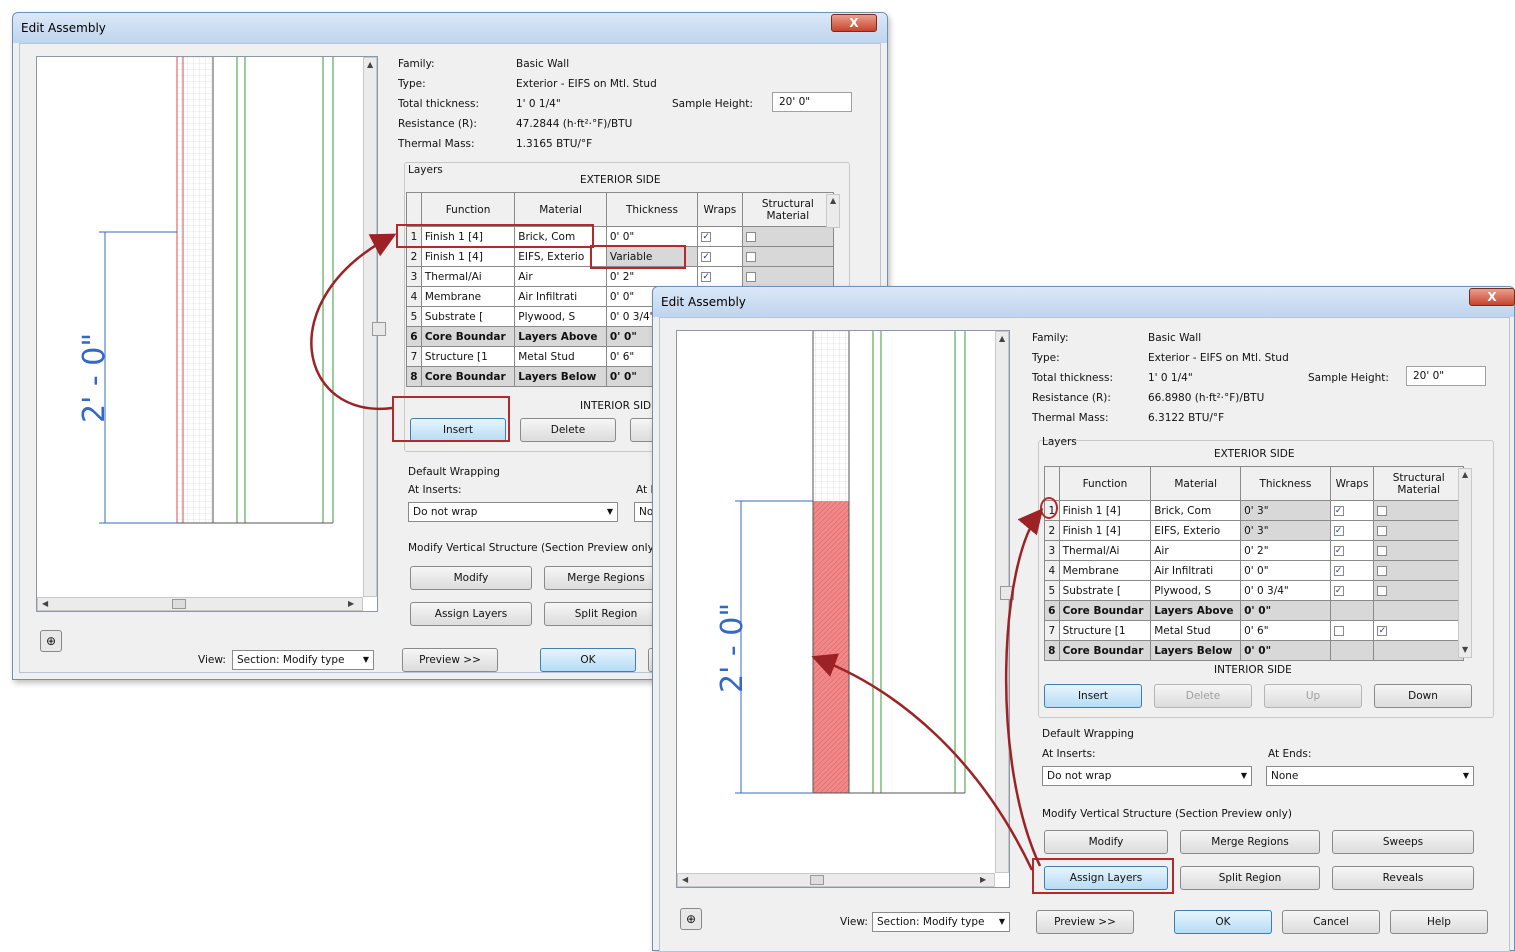 This screenshot has height=952, width=1515. Describe the element at coordinates (1439, 922) in the screenshot. I see `help-button: Help` at that location.